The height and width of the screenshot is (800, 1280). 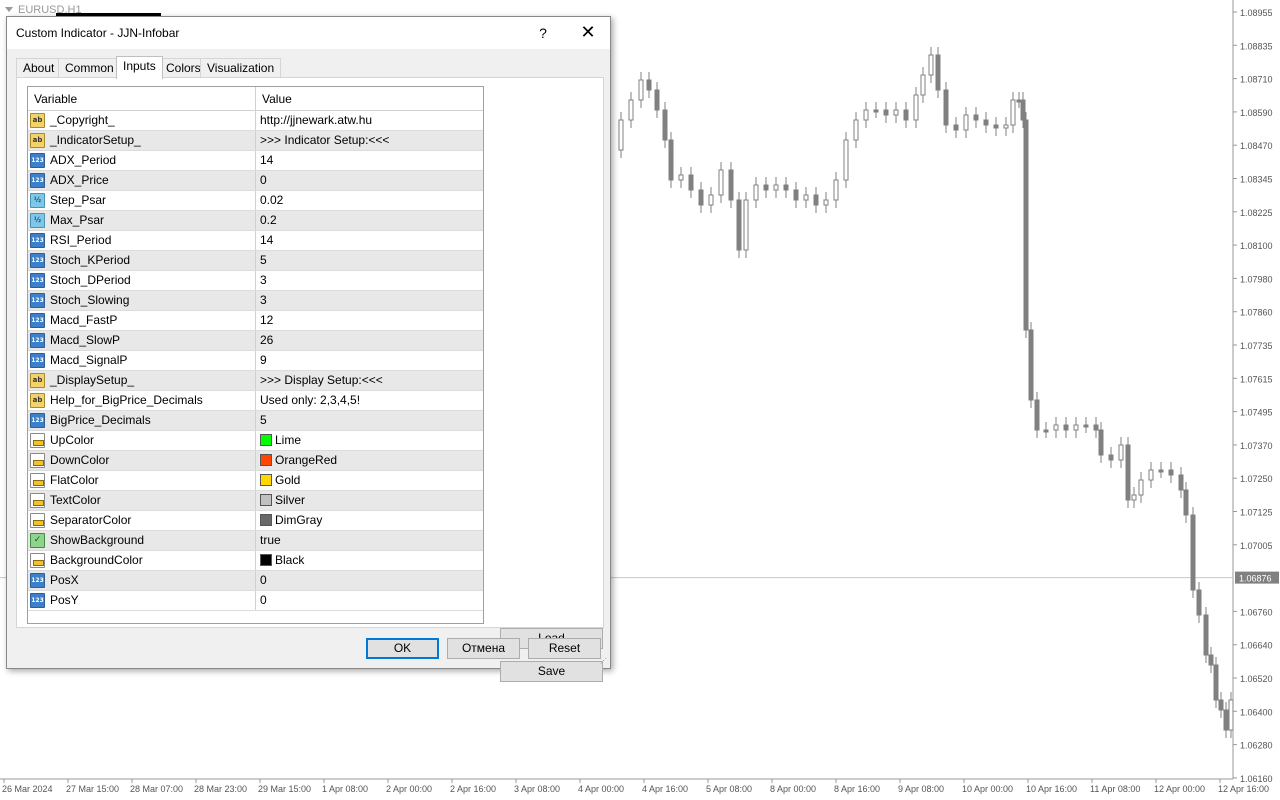 I want to click on value-cell: 26, so click(x=369, y=340).